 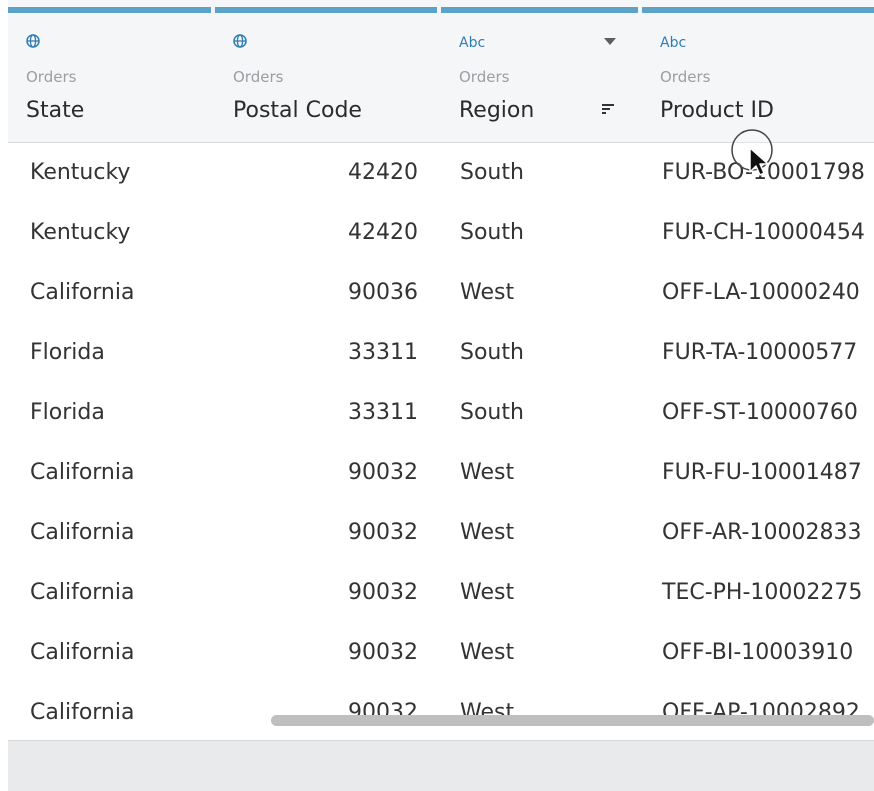 What do you see at coordinates (496, 111) in the screenshot?
I see `column-name: Region` at bounding box center [496, 111].